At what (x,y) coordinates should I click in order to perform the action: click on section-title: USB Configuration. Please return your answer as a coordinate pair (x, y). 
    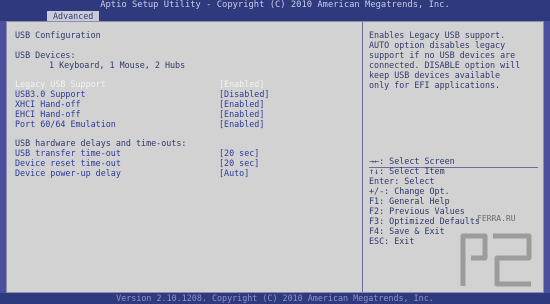
    Looking at the image, I should click on (58, 35).